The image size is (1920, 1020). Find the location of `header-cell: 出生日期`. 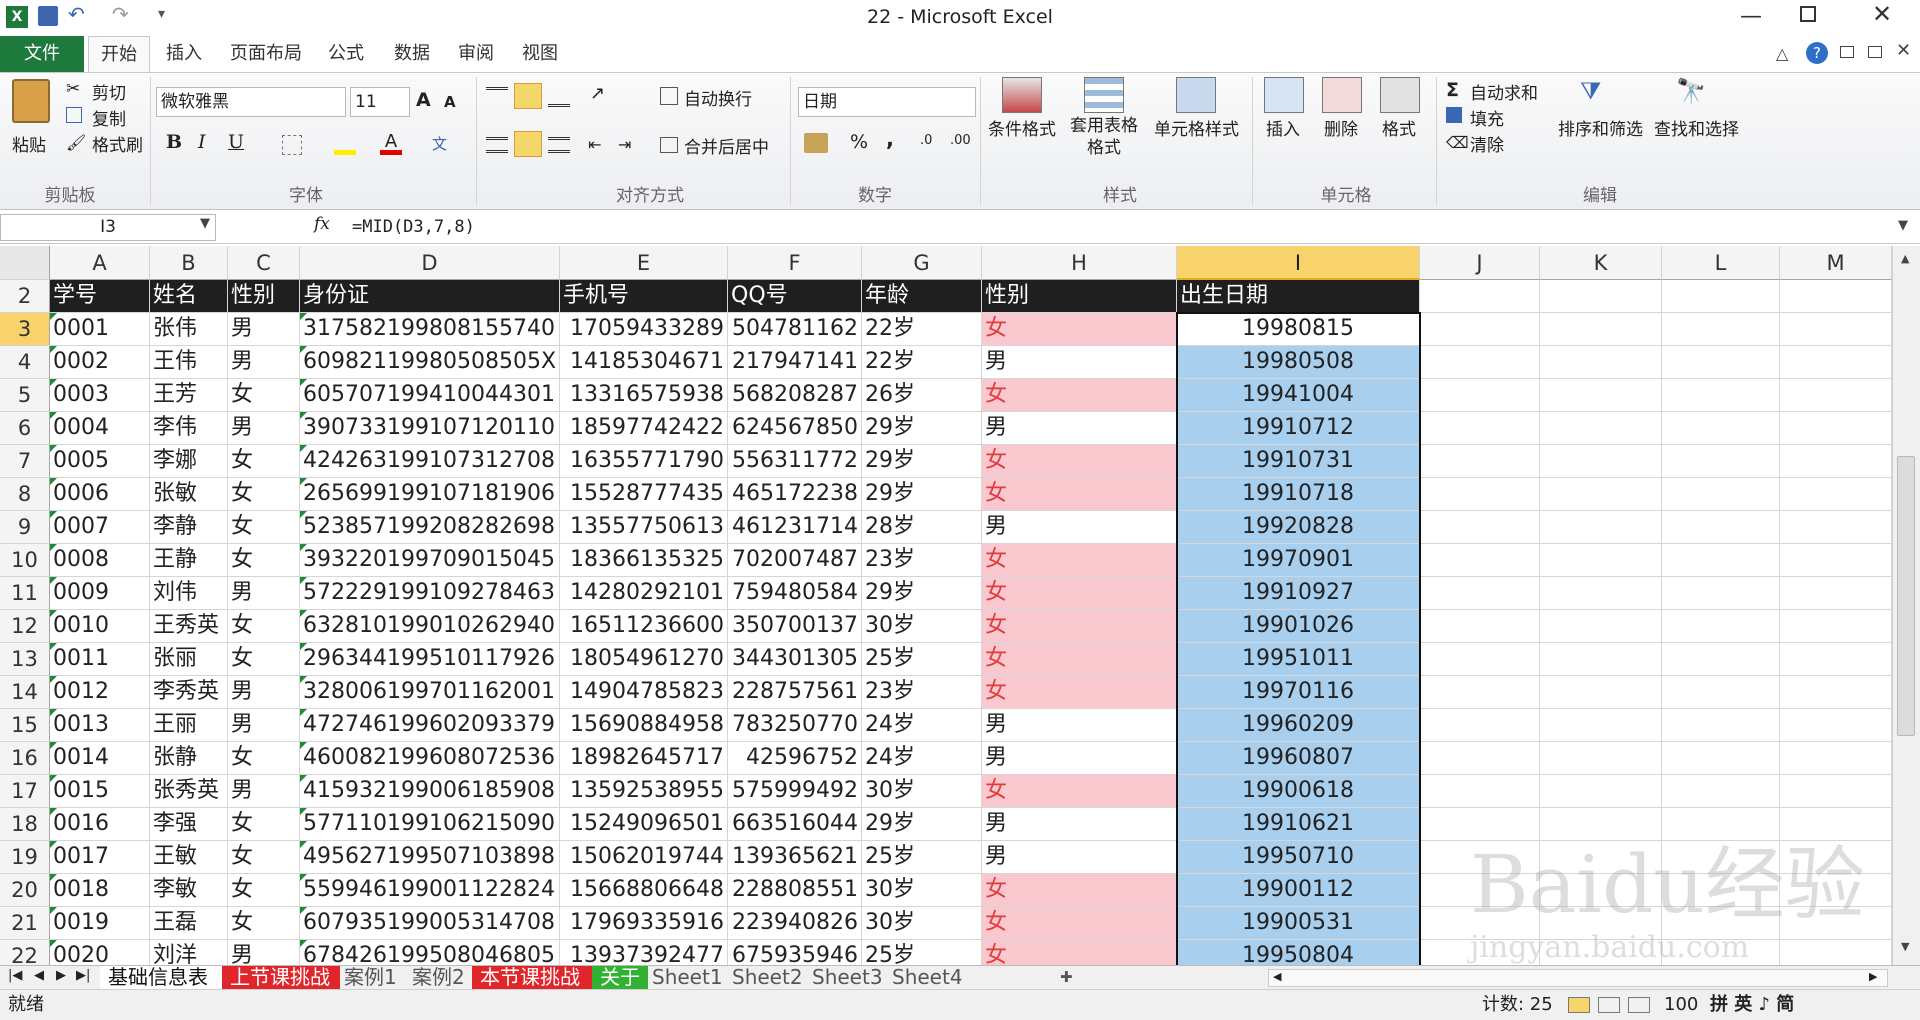

header-cell: 出生日期 is located at coordinates (1298, 296).